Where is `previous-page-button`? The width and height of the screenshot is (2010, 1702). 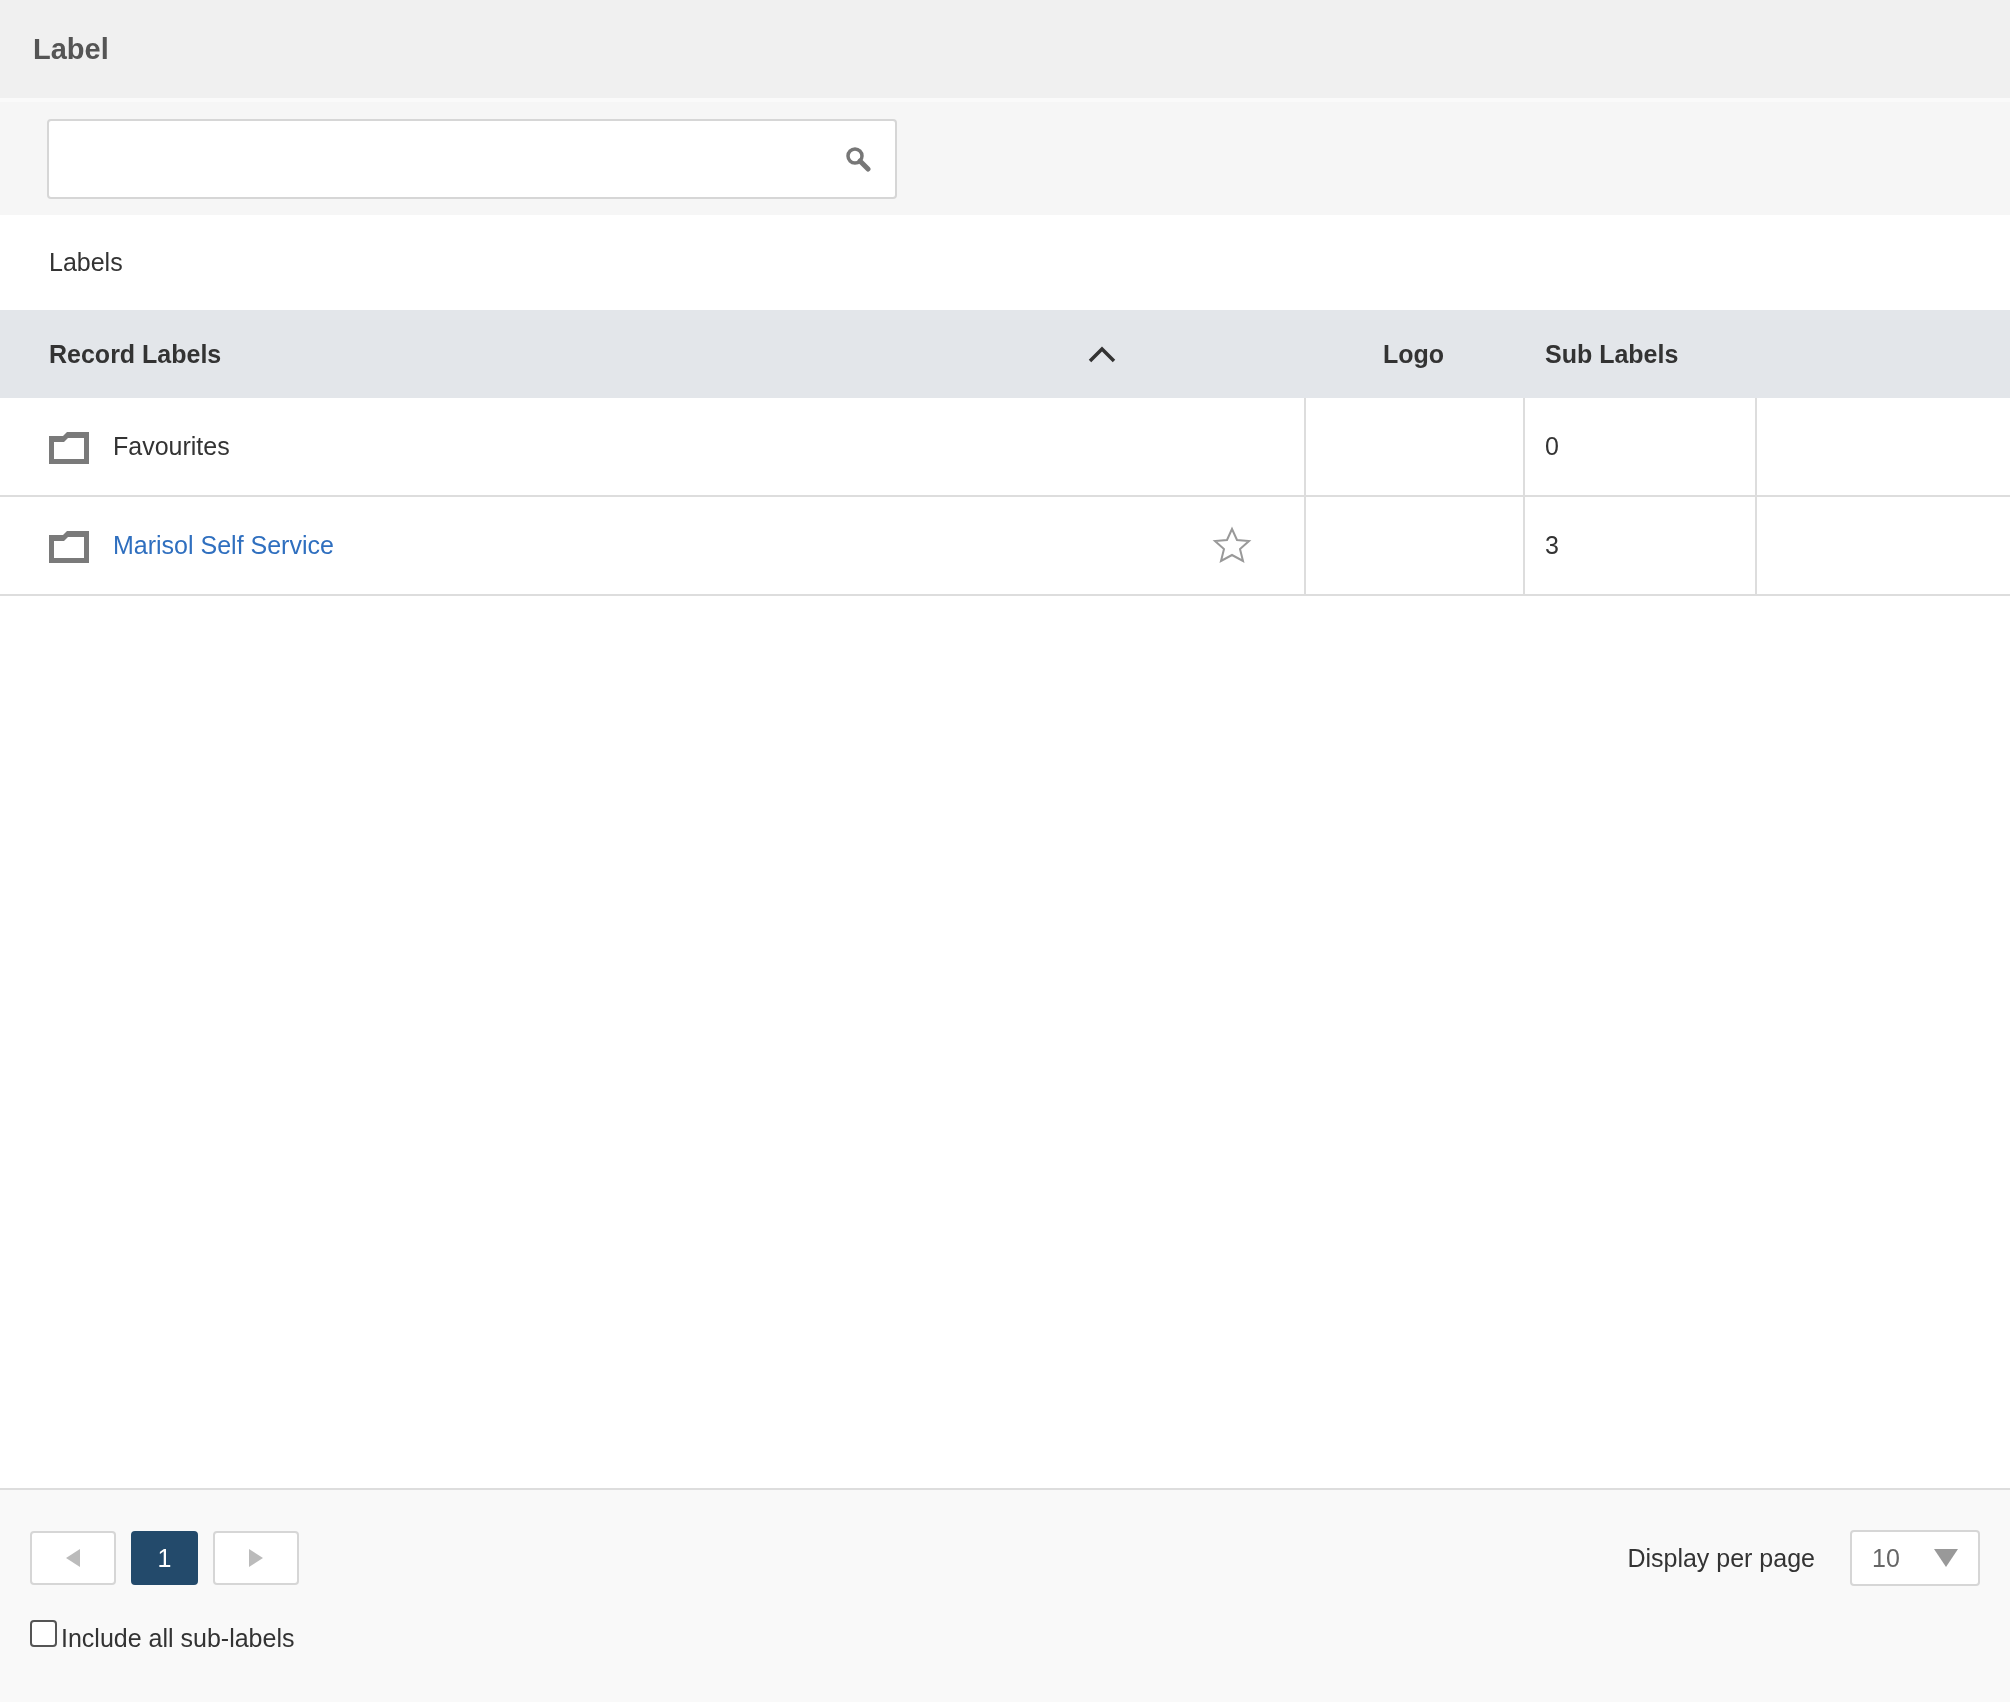 previous-page-button is located at coordinates (73, 1558).